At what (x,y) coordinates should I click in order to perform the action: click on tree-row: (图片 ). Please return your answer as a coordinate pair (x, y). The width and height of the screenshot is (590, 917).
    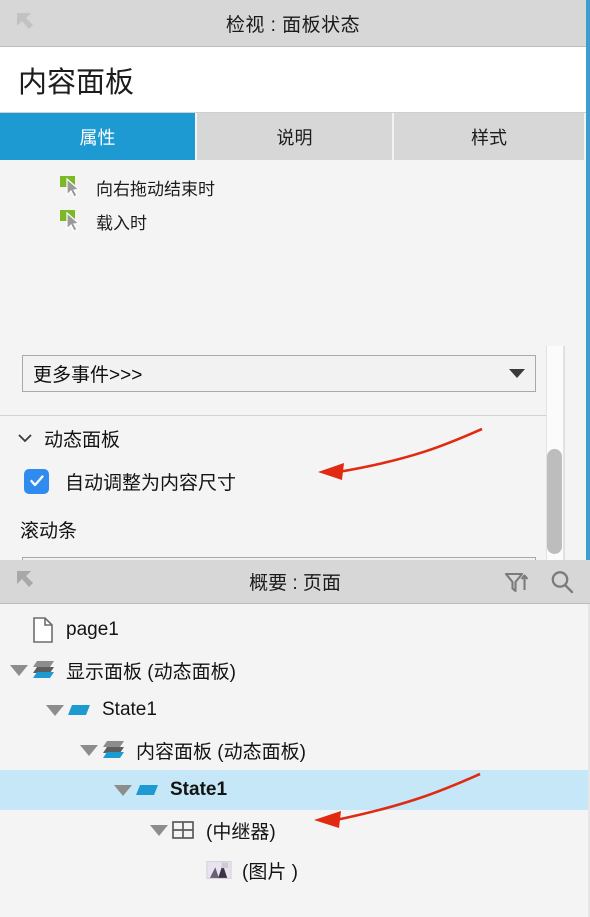
    Looking at the image, I should click on (295, 870).